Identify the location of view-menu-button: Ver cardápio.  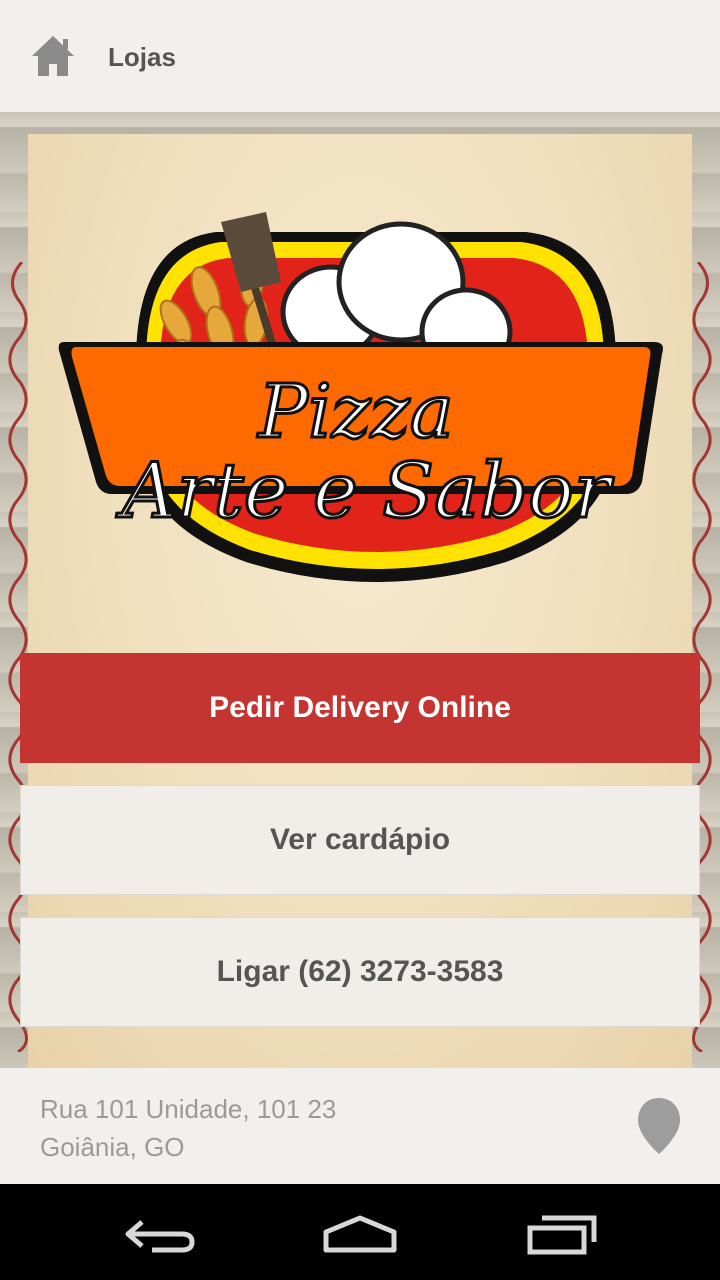
(360, 840).